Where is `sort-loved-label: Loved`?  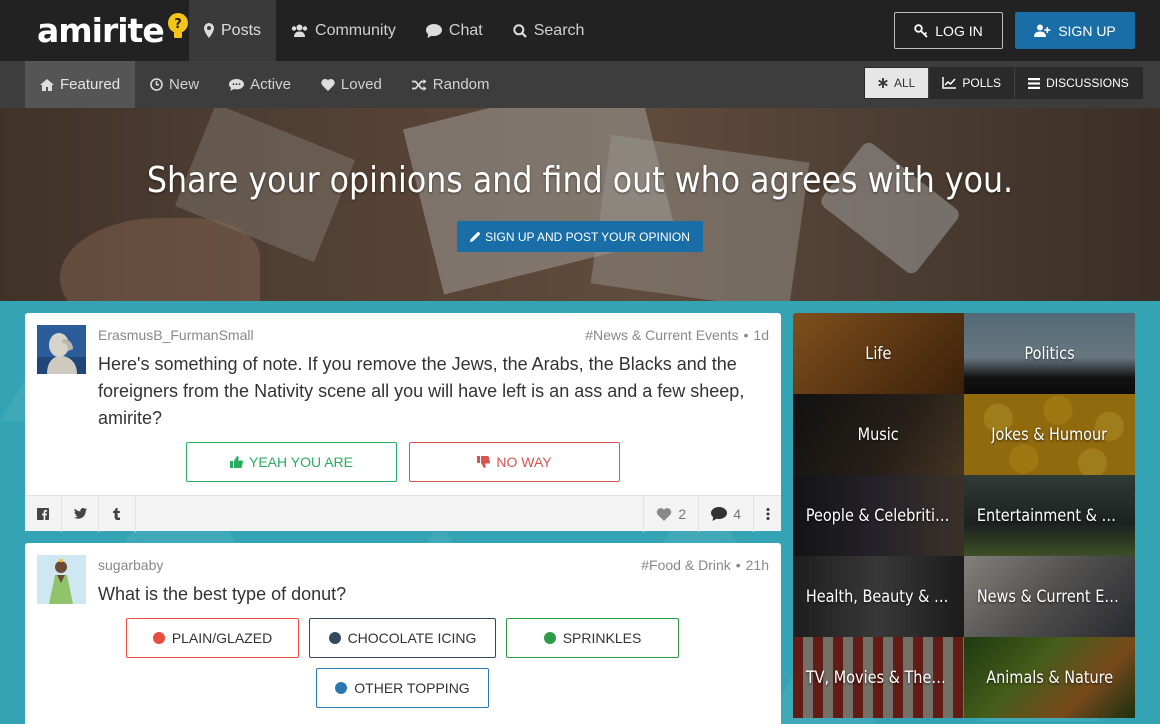 sort-loved-label: Loved is located at coordinates (361, 84).